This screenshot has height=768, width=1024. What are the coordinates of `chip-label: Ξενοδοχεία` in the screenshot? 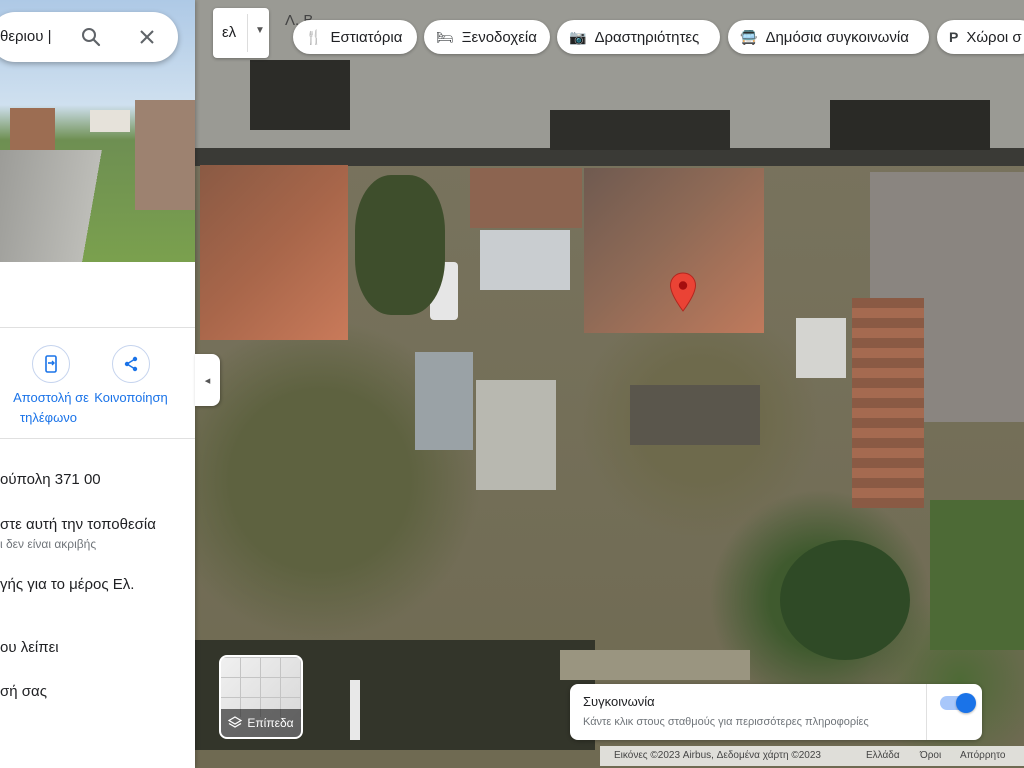 It's located at (499, 37).